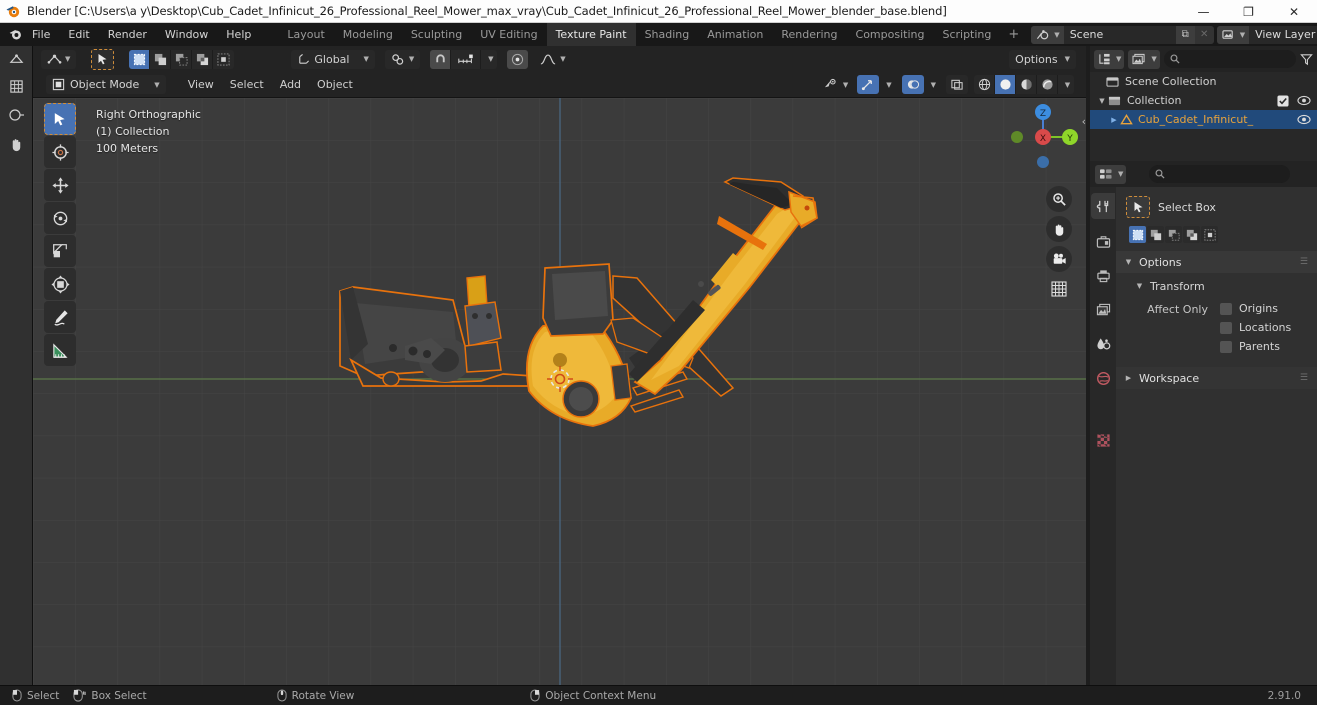 This screenshot has width=1317, height=705. Describe the element at coordinates (441, 59) in the screenshot. I see `snap-magnet-icon` at that location.